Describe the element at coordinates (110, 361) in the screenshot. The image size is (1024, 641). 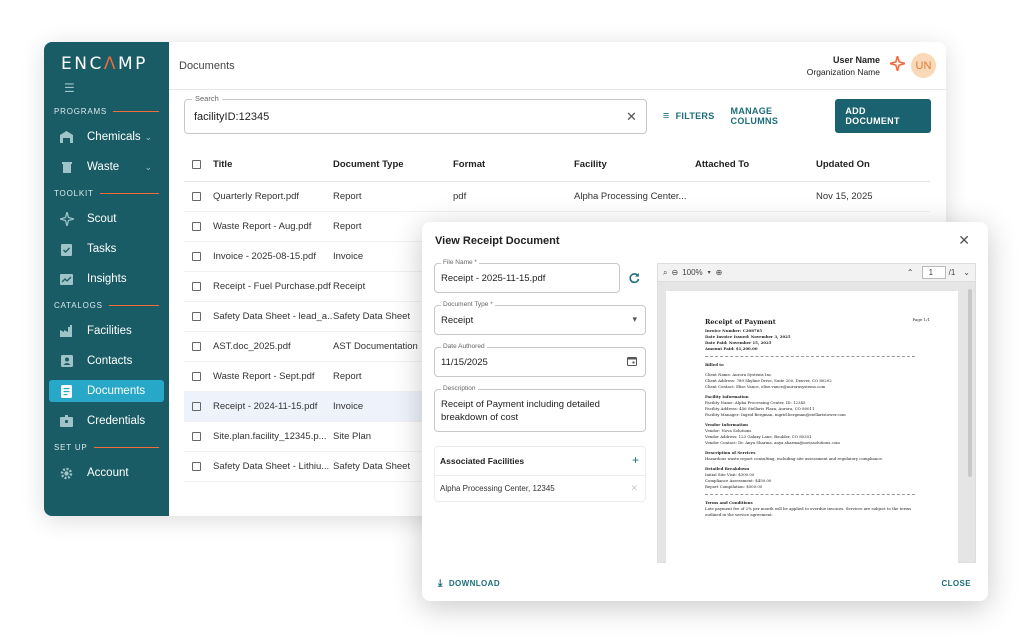
I see `sidebar-item-label: Contacts` at that location.